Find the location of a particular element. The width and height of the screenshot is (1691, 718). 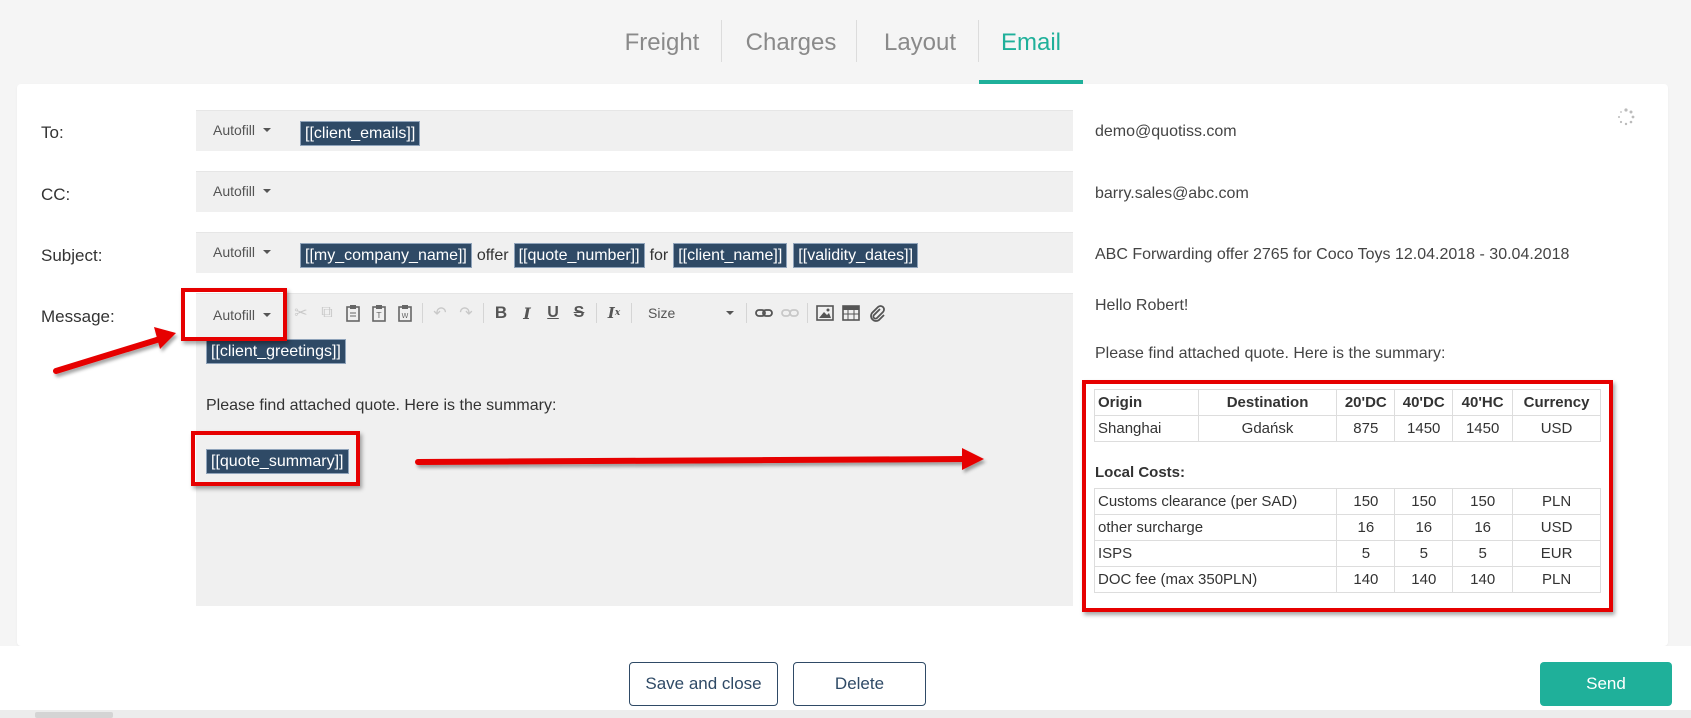

annotation-arrows is located at coordinates (518, 398).